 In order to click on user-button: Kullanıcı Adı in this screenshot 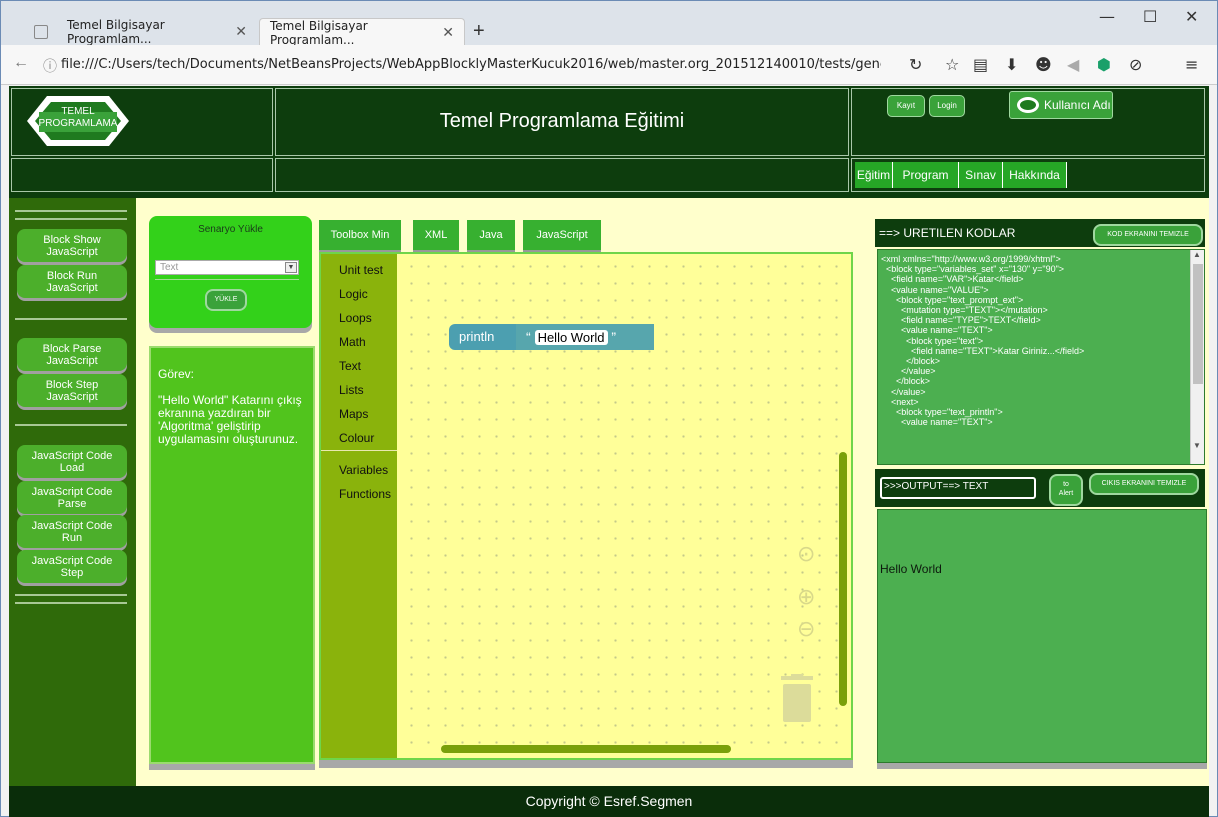, I will do `click(1061, 105)`.